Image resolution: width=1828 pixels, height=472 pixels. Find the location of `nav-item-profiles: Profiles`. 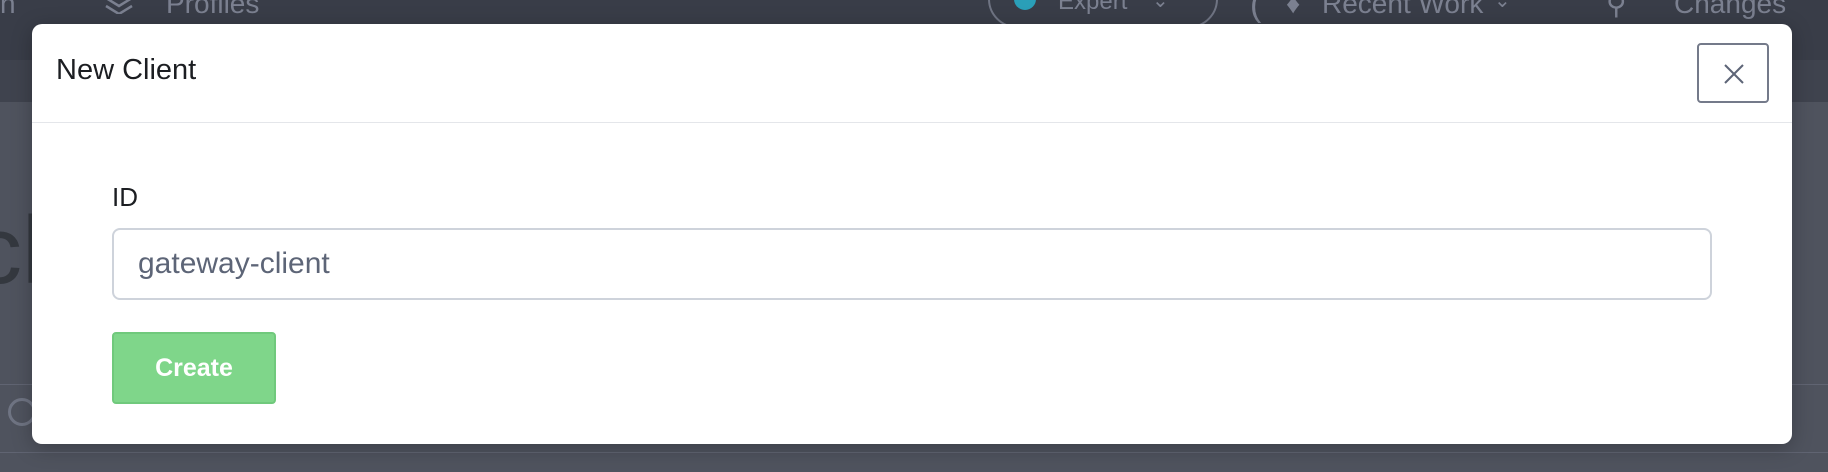

nav-item-profiles: Profiles is located at coordinates (212, 10).